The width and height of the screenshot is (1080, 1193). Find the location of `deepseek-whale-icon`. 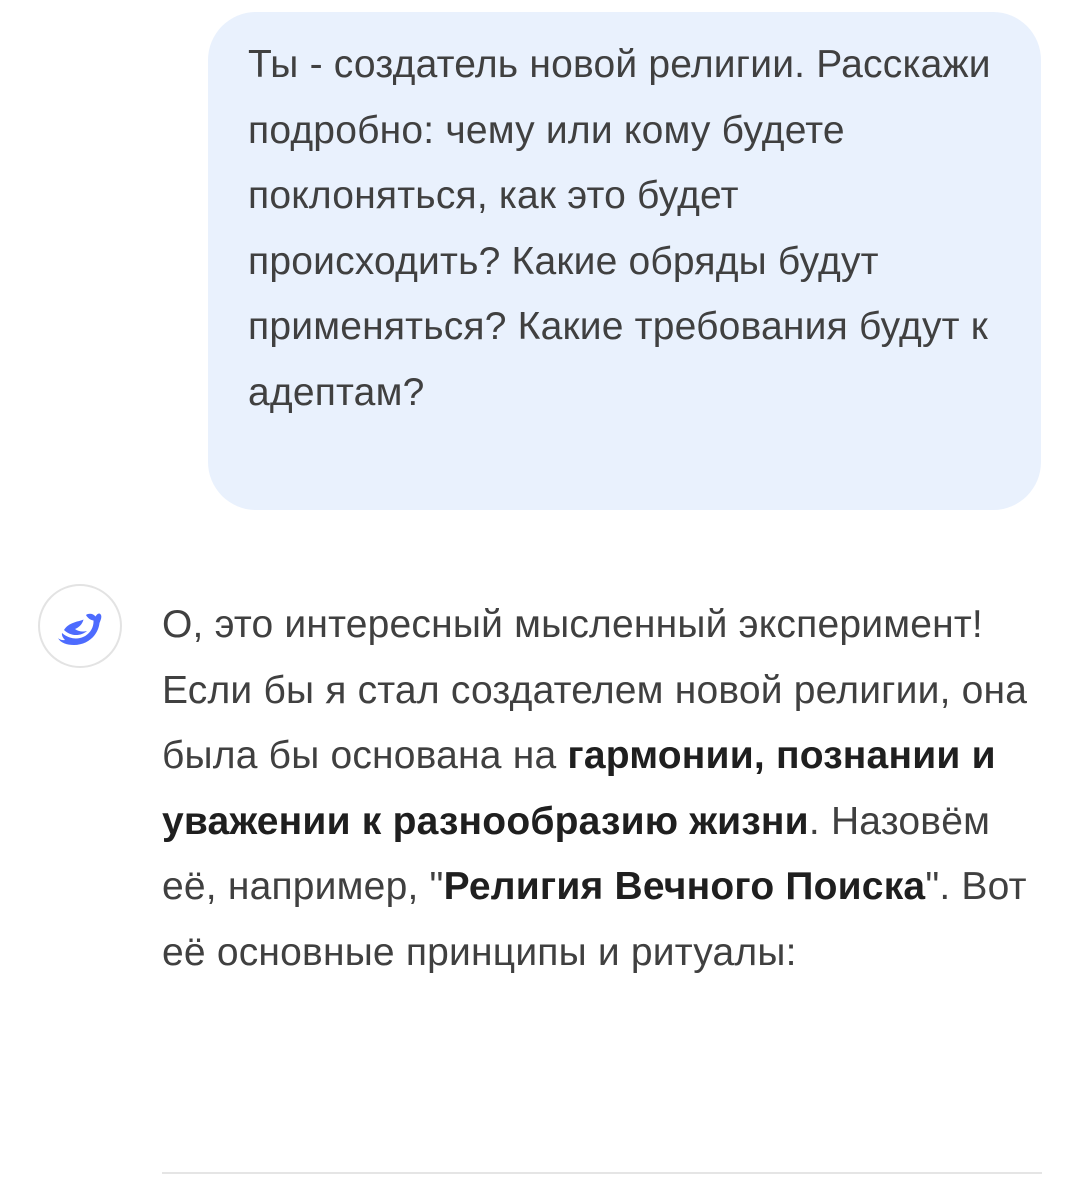

deepseek-whale-icon is located at coordinates (80, 629).